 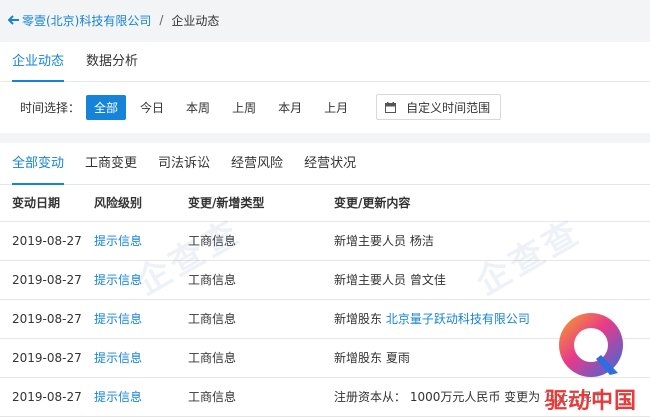 What do you see at coordinates (325, 62) in the screenshot?
I see `top-tab-bar: 企业动态 数据分析` at bounding box center [325, 62].